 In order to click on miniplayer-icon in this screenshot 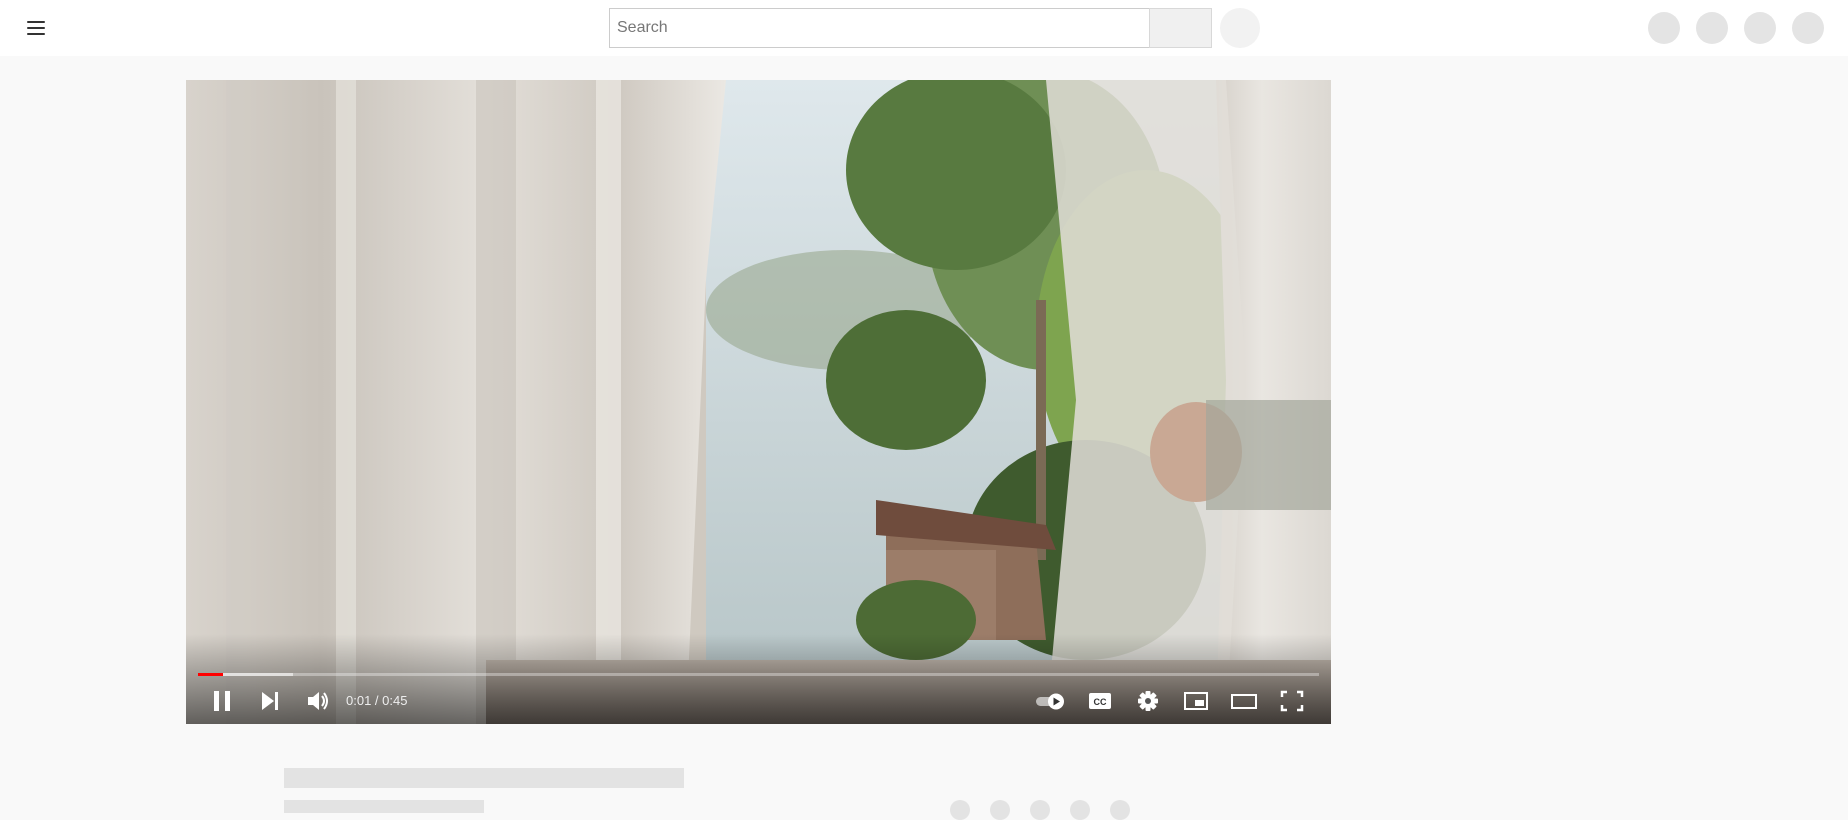, I will do `click(1196, 701)`.